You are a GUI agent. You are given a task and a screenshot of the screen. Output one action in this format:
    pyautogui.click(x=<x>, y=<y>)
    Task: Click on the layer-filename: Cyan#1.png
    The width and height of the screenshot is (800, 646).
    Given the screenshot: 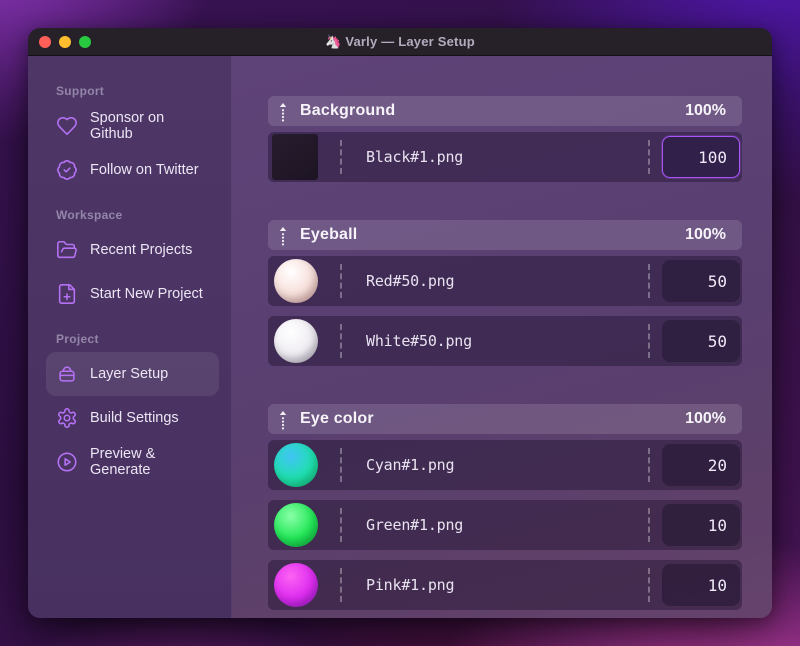 What is the action you would take?
    pyautogui.click(x=410, y=465)
    